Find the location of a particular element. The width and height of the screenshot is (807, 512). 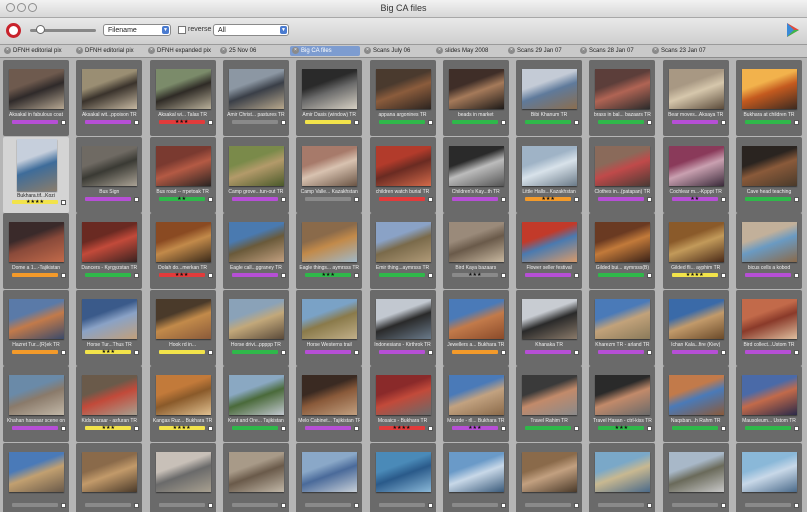

photo-cell: Mourde - rll... Bukhara TR ★★★ is located at coordinates (475, 404).